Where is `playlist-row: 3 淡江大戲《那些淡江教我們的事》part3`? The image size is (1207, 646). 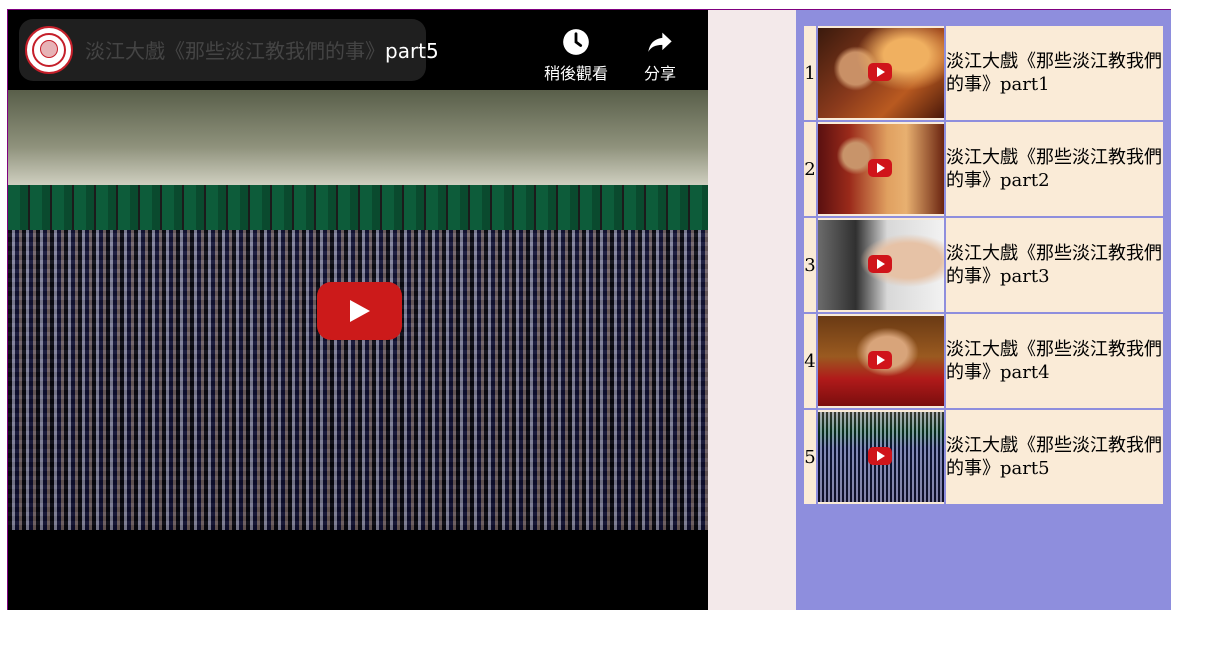 playlist-row: 3 淡江大戲《那些淡江教我們的事》part3 is located at coordinates (983, 265).